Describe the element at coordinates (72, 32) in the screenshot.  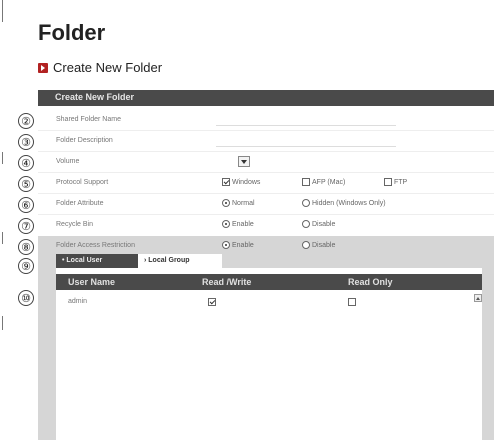
I see `page-title: Folder` at that location.